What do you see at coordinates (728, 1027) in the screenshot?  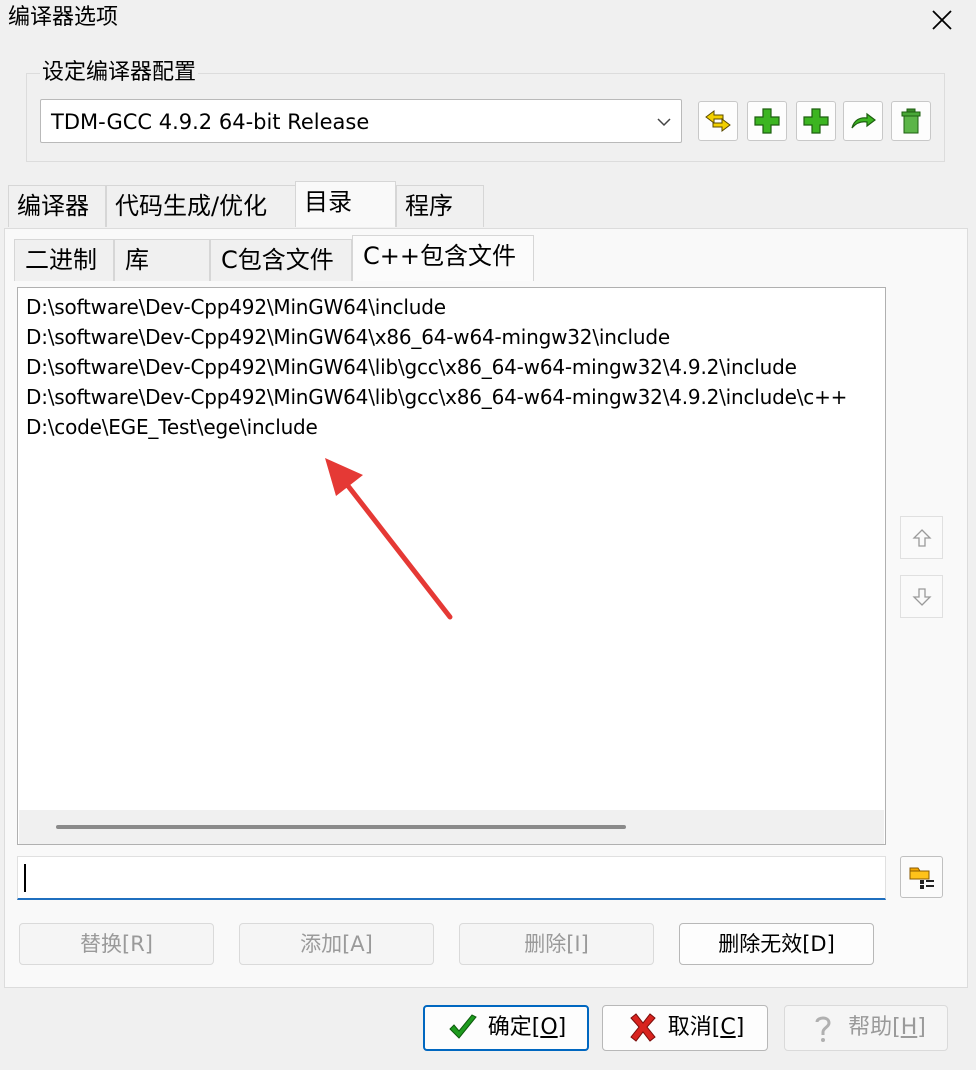 I see `cancel-label-key: C` at bounding box center [728, 1027].